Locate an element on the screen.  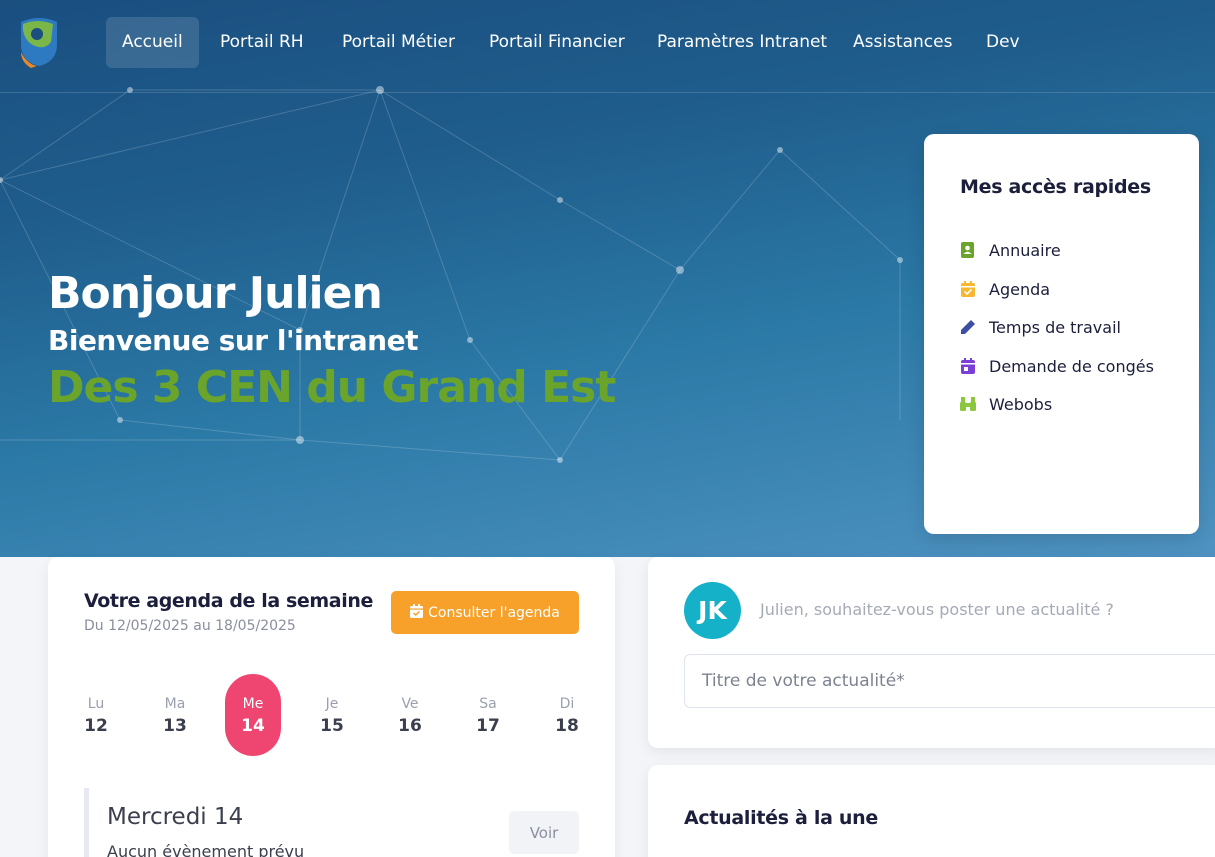
agenda-title: Votre agenda de la semaine is located at coordinates (228, 601).